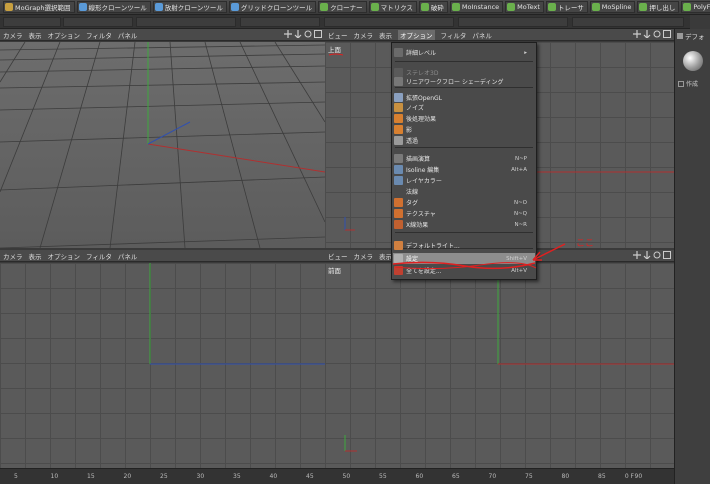 The image size is (710, 484). Describe the element at coordinates (464, 118) in the screenshot. I see `menu-item: 後処理効果` at that location.